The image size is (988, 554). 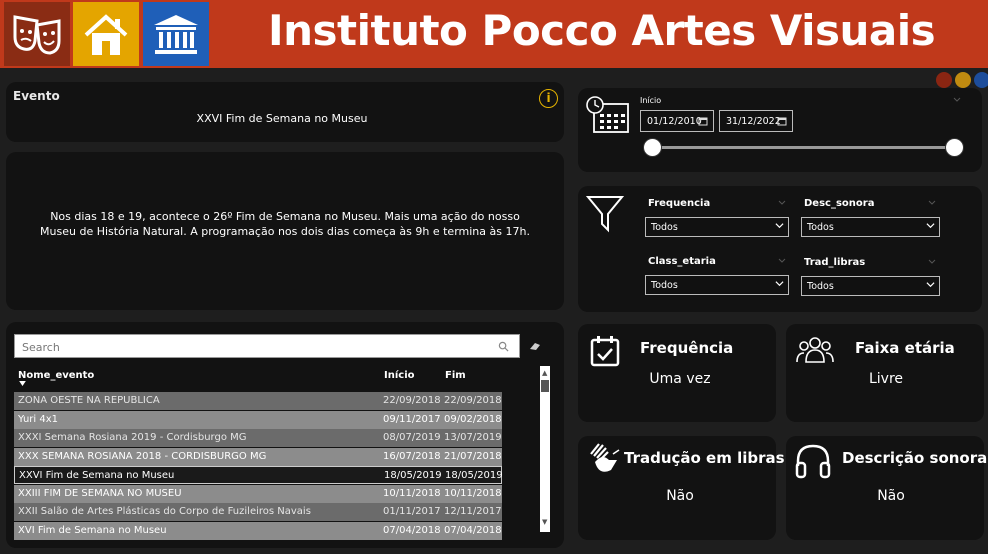 I want to click on cell-fim: 22/09/2018, so click(x=473, y=400).